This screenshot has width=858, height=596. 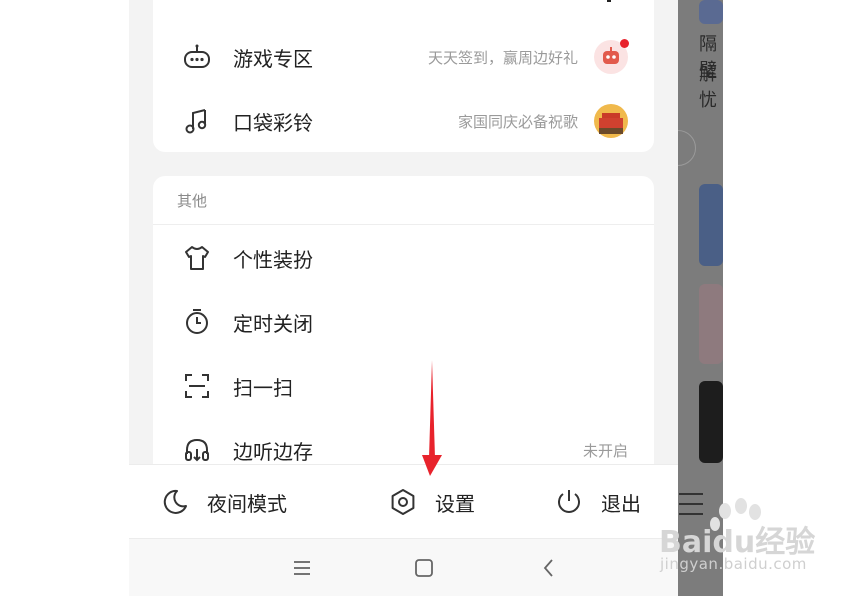 What do you see at coordinates (175, 501) in the screenshot?
I see `moon-icon` at bounding box center [175, 501].